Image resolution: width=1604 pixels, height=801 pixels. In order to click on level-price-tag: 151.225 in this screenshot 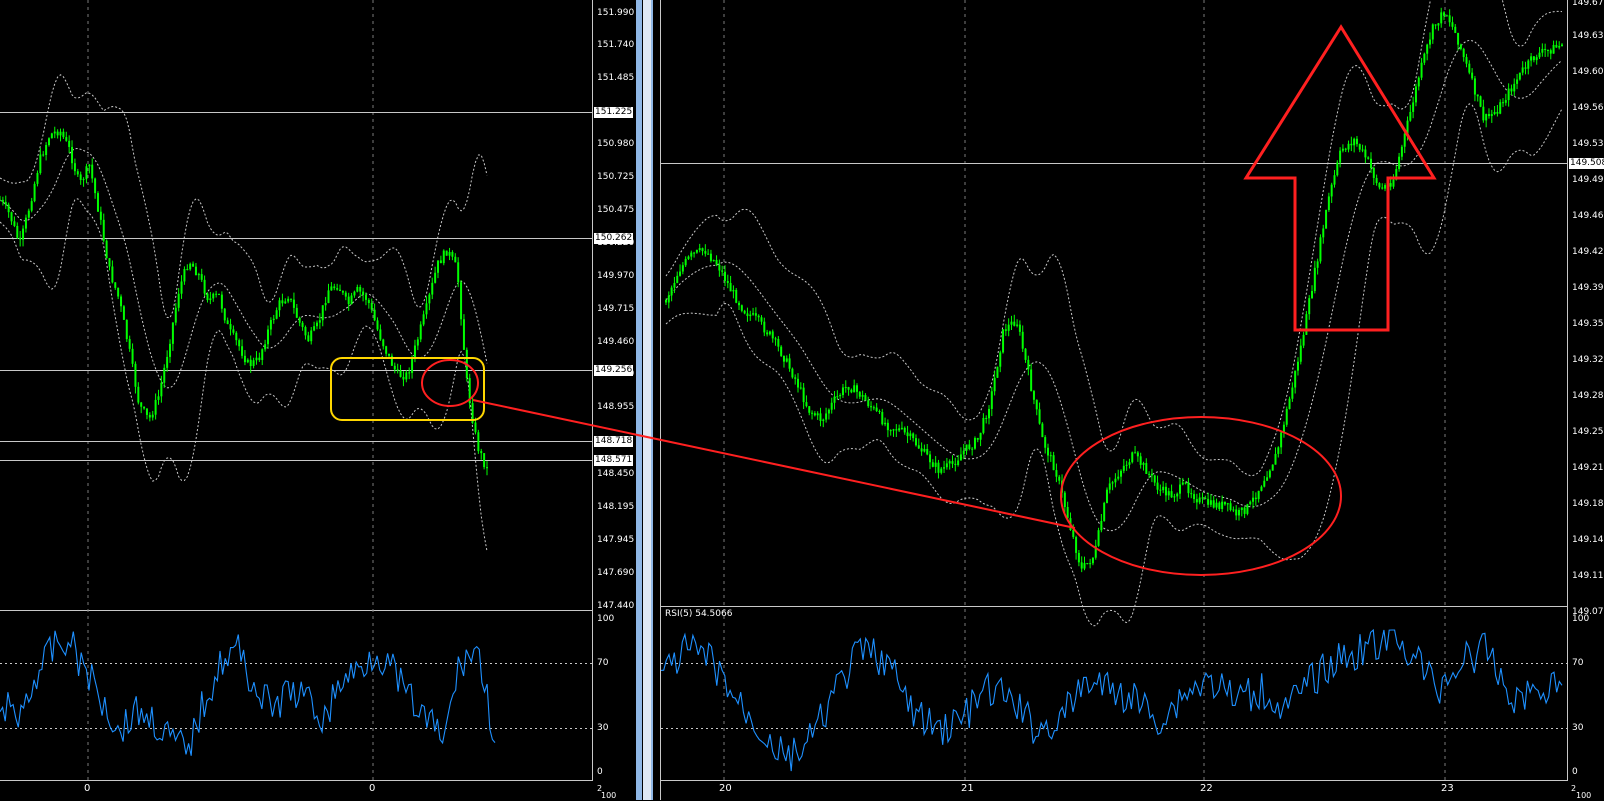, I will do `click(614, 112)`.